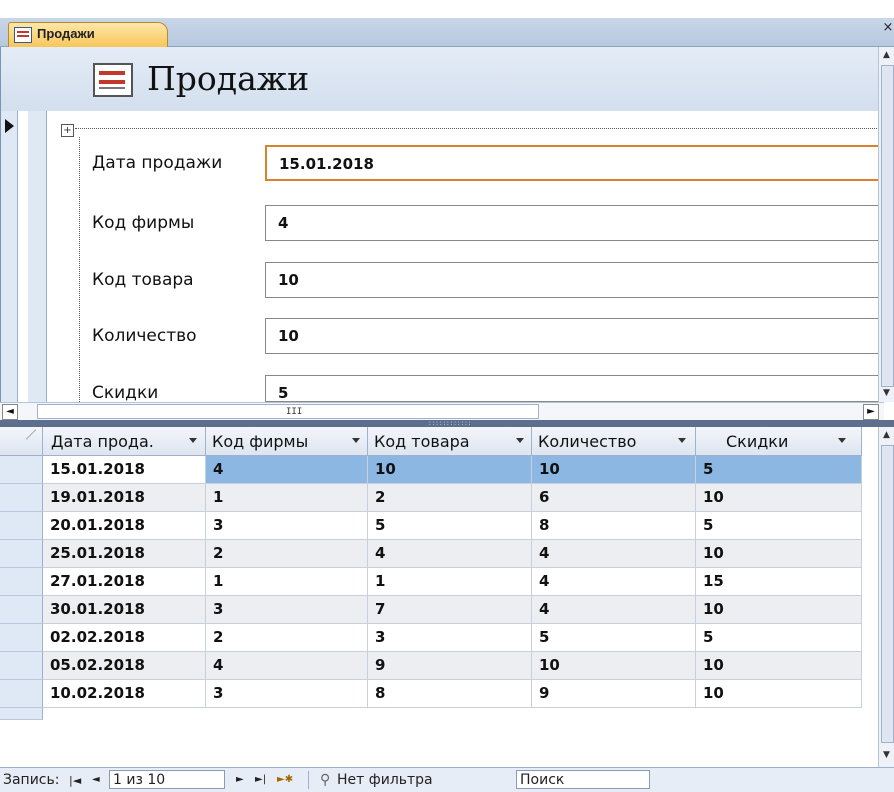  What do you see at coordinates (871, 412) in the screenshot?
I see `scroll-right-icon: ►` at bounding box center [871, 412].